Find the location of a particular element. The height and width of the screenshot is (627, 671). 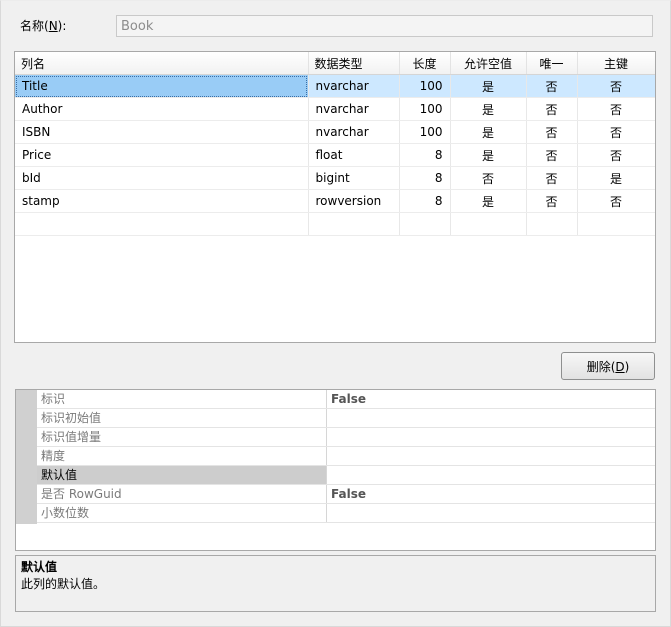

table-name-input is located at coordinates (384, 26).